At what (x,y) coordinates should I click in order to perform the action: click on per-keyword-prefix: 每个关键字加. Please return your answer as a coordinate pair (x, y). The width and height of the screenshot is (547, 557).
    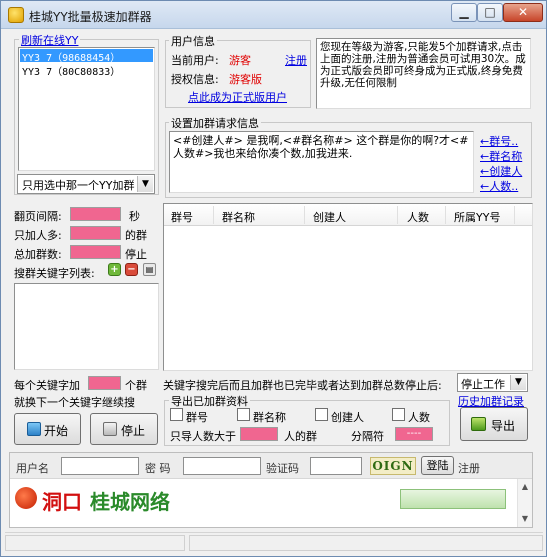
    Looking at the image, I should click on (47, 385).